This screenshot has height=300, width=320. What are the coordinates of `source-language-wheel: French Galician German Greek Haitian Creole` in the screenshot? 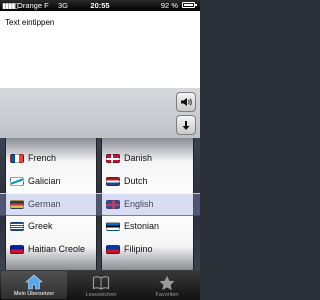 It's located at (51, 204).